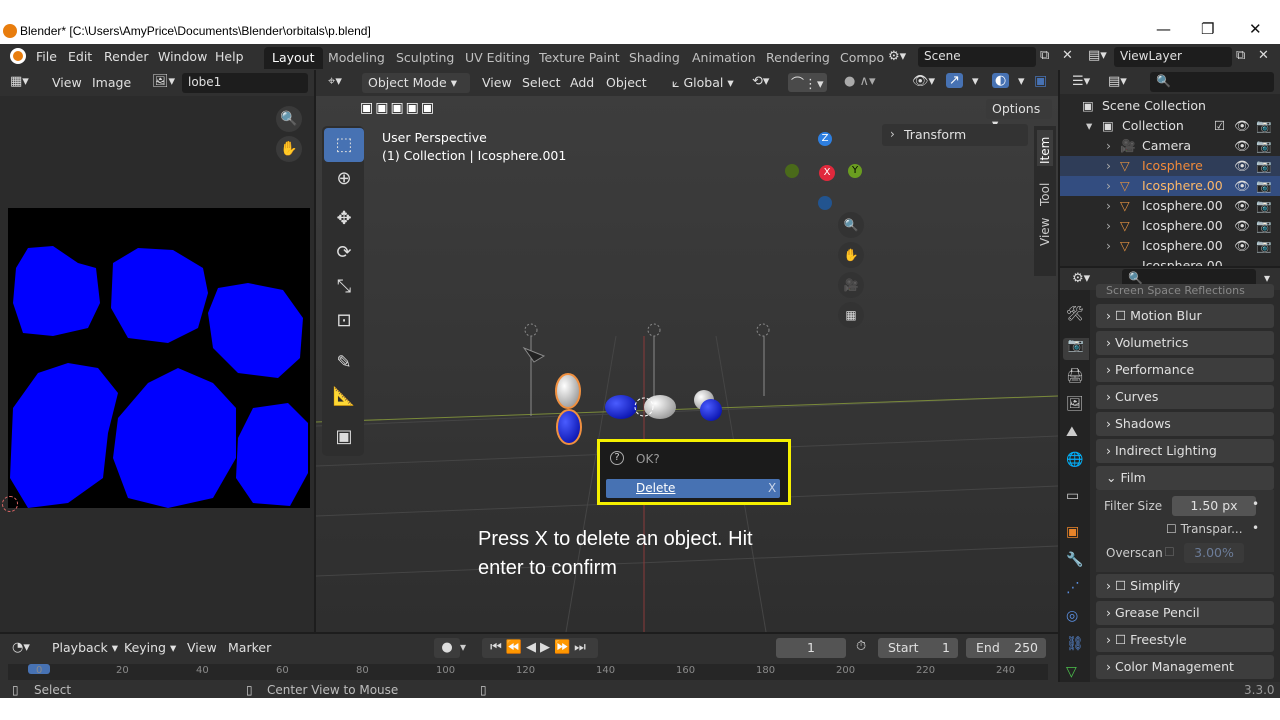 This screenshot has height=720, width=1280. Describe the element at coordinates (1067, 55) in the screenshot. I see `delete-scene-icon: ✕` at that location.